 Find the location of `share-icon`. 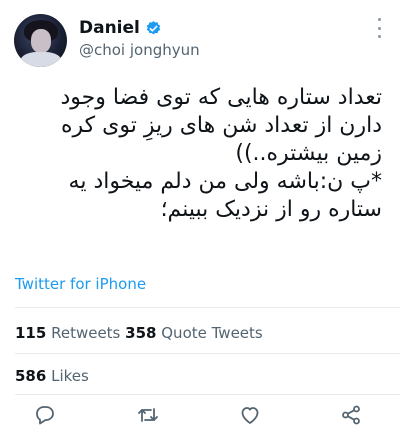

share-icon is located at coordinates (351, 415).